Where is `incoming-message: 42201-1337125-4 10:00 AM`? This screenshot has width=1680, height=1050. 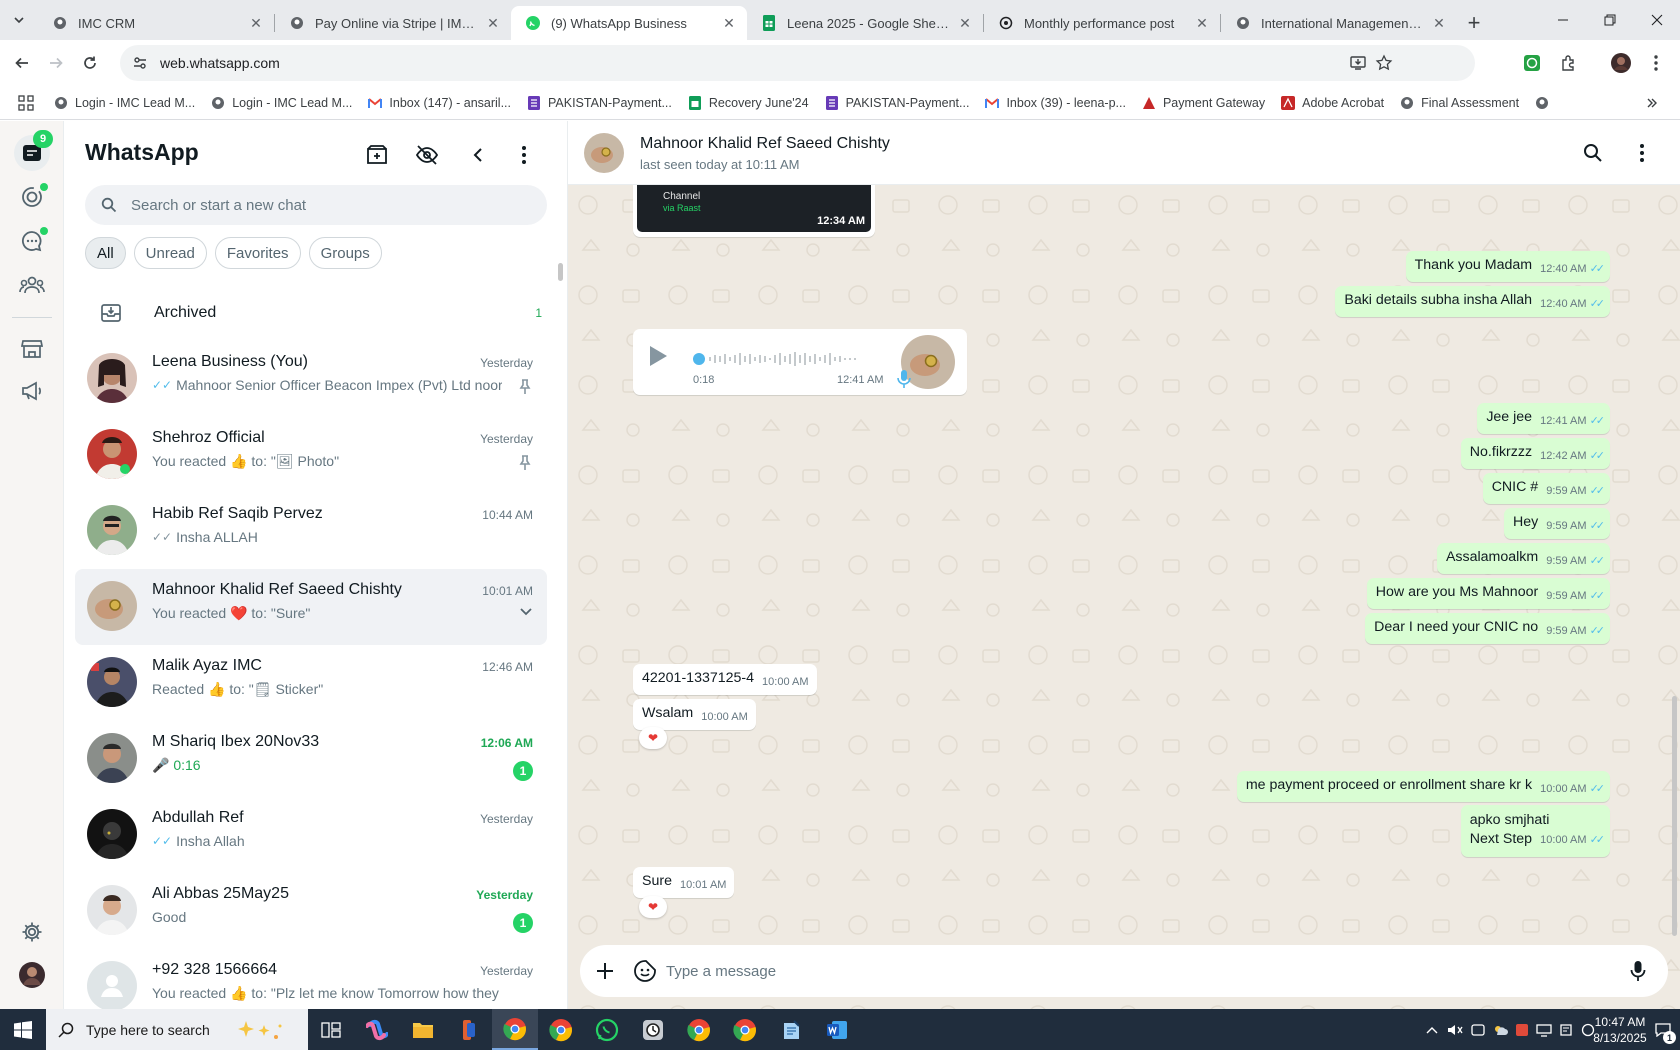 incoming-message: 42201-1337125-4 10:00 AM is located at coordinates (725, 679).